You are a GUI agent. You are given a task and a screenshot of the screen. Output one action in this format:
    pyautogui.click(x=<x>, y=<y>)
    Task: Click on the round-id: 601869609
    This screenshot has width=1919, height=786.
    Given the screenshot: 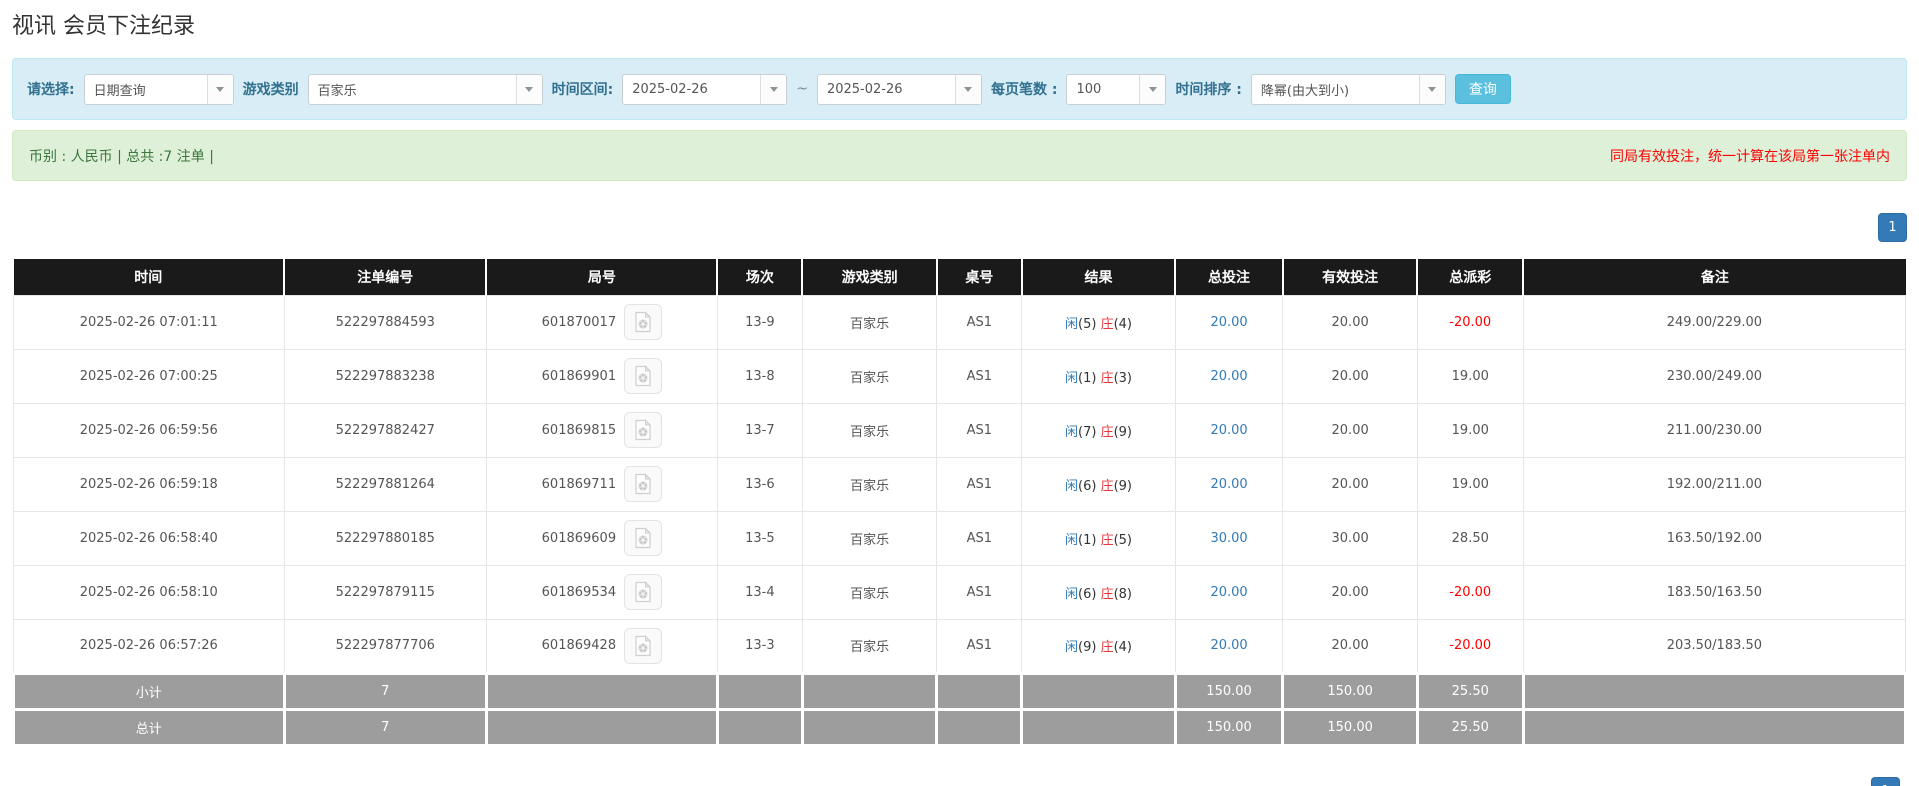 What is the action you would take?
    pyautogui.click(x=579, y=538)
    